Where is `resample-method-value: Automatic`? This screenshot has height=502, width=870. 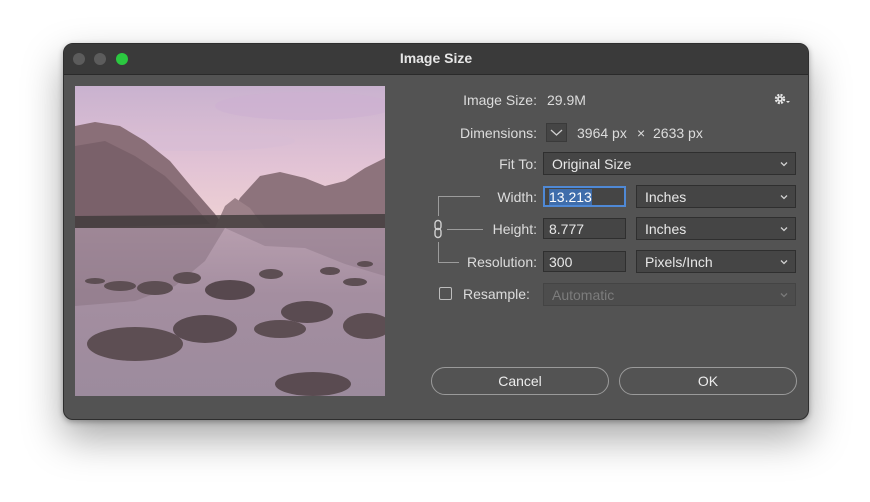 resample-method-value: Automatic is located at coordinates (583, 295).